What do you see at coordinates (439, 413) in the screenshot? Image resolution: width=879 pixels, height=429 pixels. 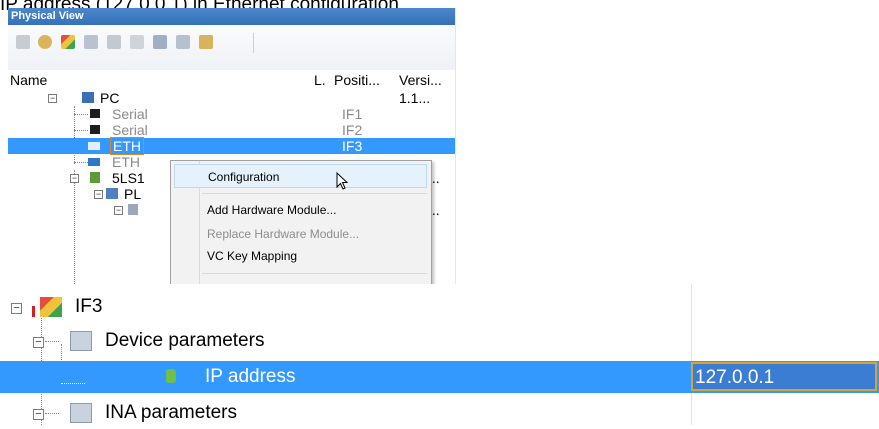 I see `config-row-ina-parameters: − INA parameters` at bounding box center [439, 413].